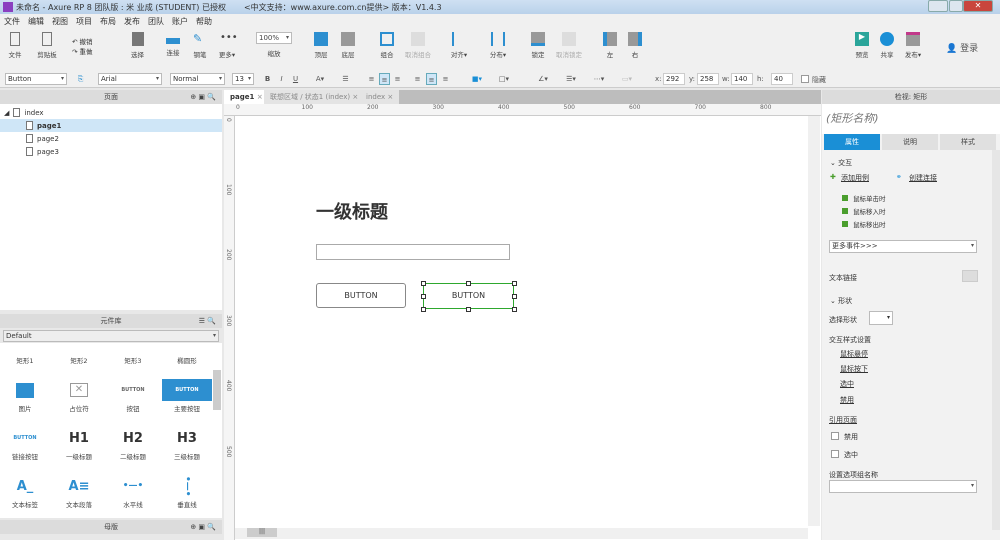 This screenshot has height=540, width=1000. Describe the element at coordinates (996, 340) in the screenshot. I see `inspector-scrollbar` at that location.